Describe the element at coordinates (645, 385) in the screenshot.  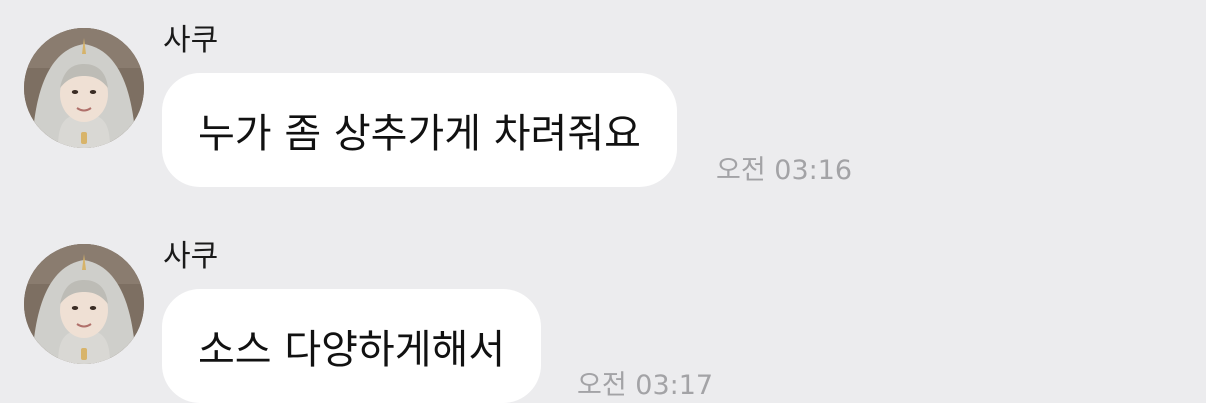
I see `message-timestamp: 오전 03:17` at that location.